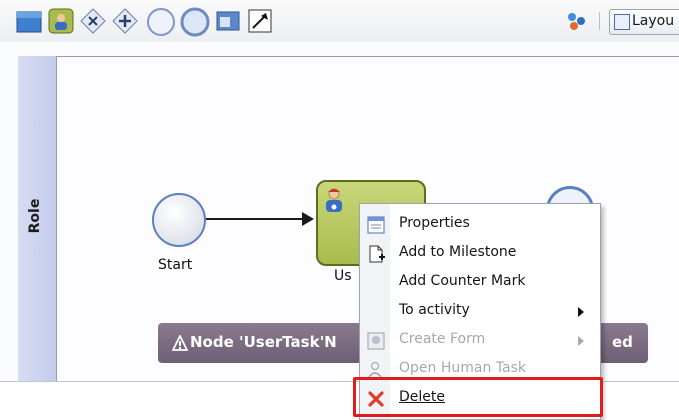 This screenshot has height=420, width=679. I want to click on layout-label: Layou, so click(653, 21).